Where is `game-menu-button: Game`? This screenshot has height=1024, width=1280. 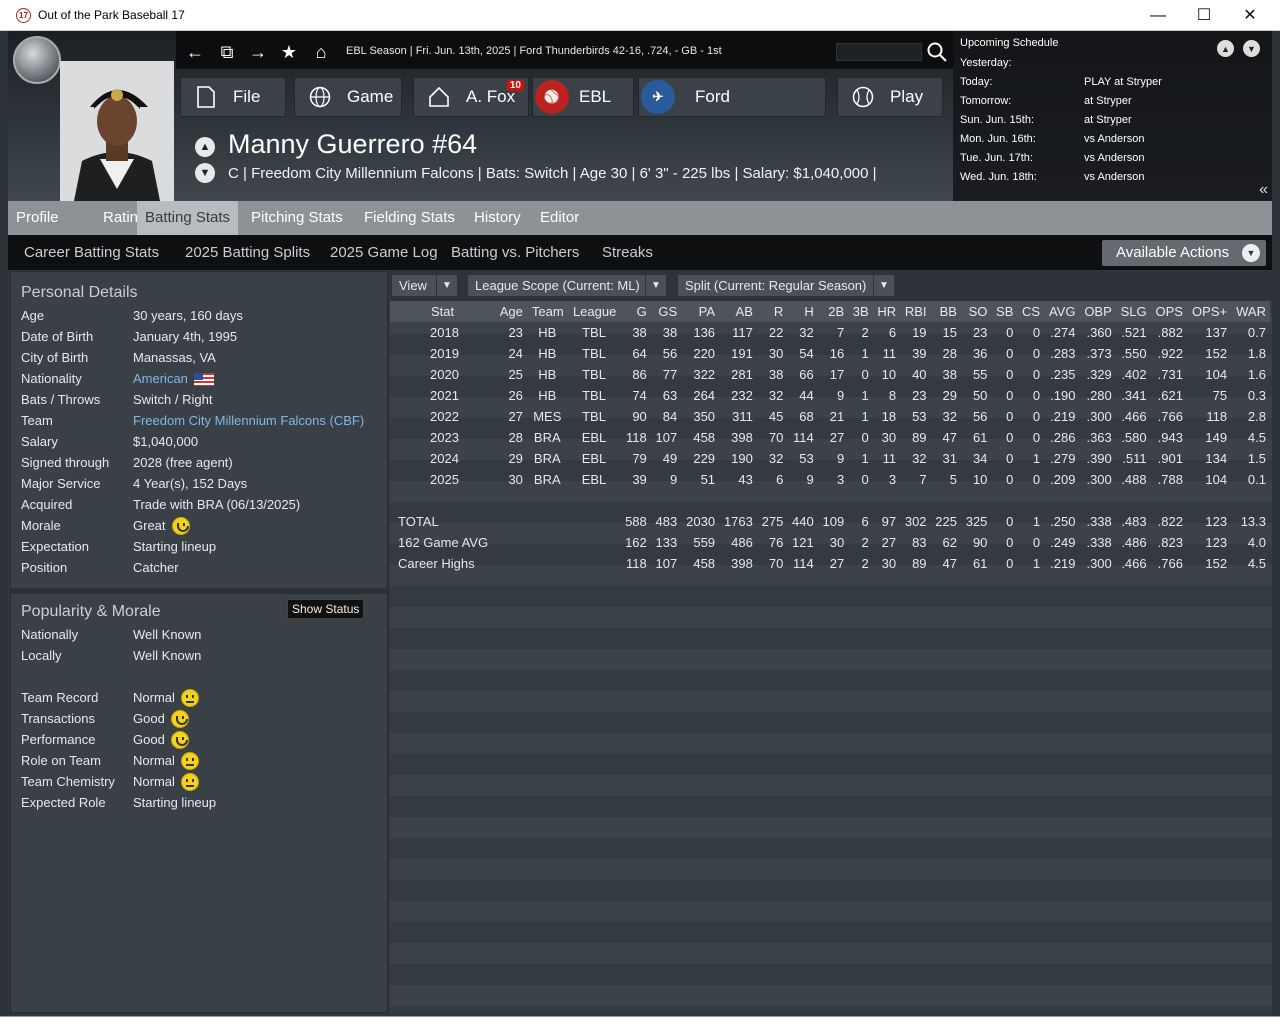
game-menu-button: Game is located at coordinates (348, 97).